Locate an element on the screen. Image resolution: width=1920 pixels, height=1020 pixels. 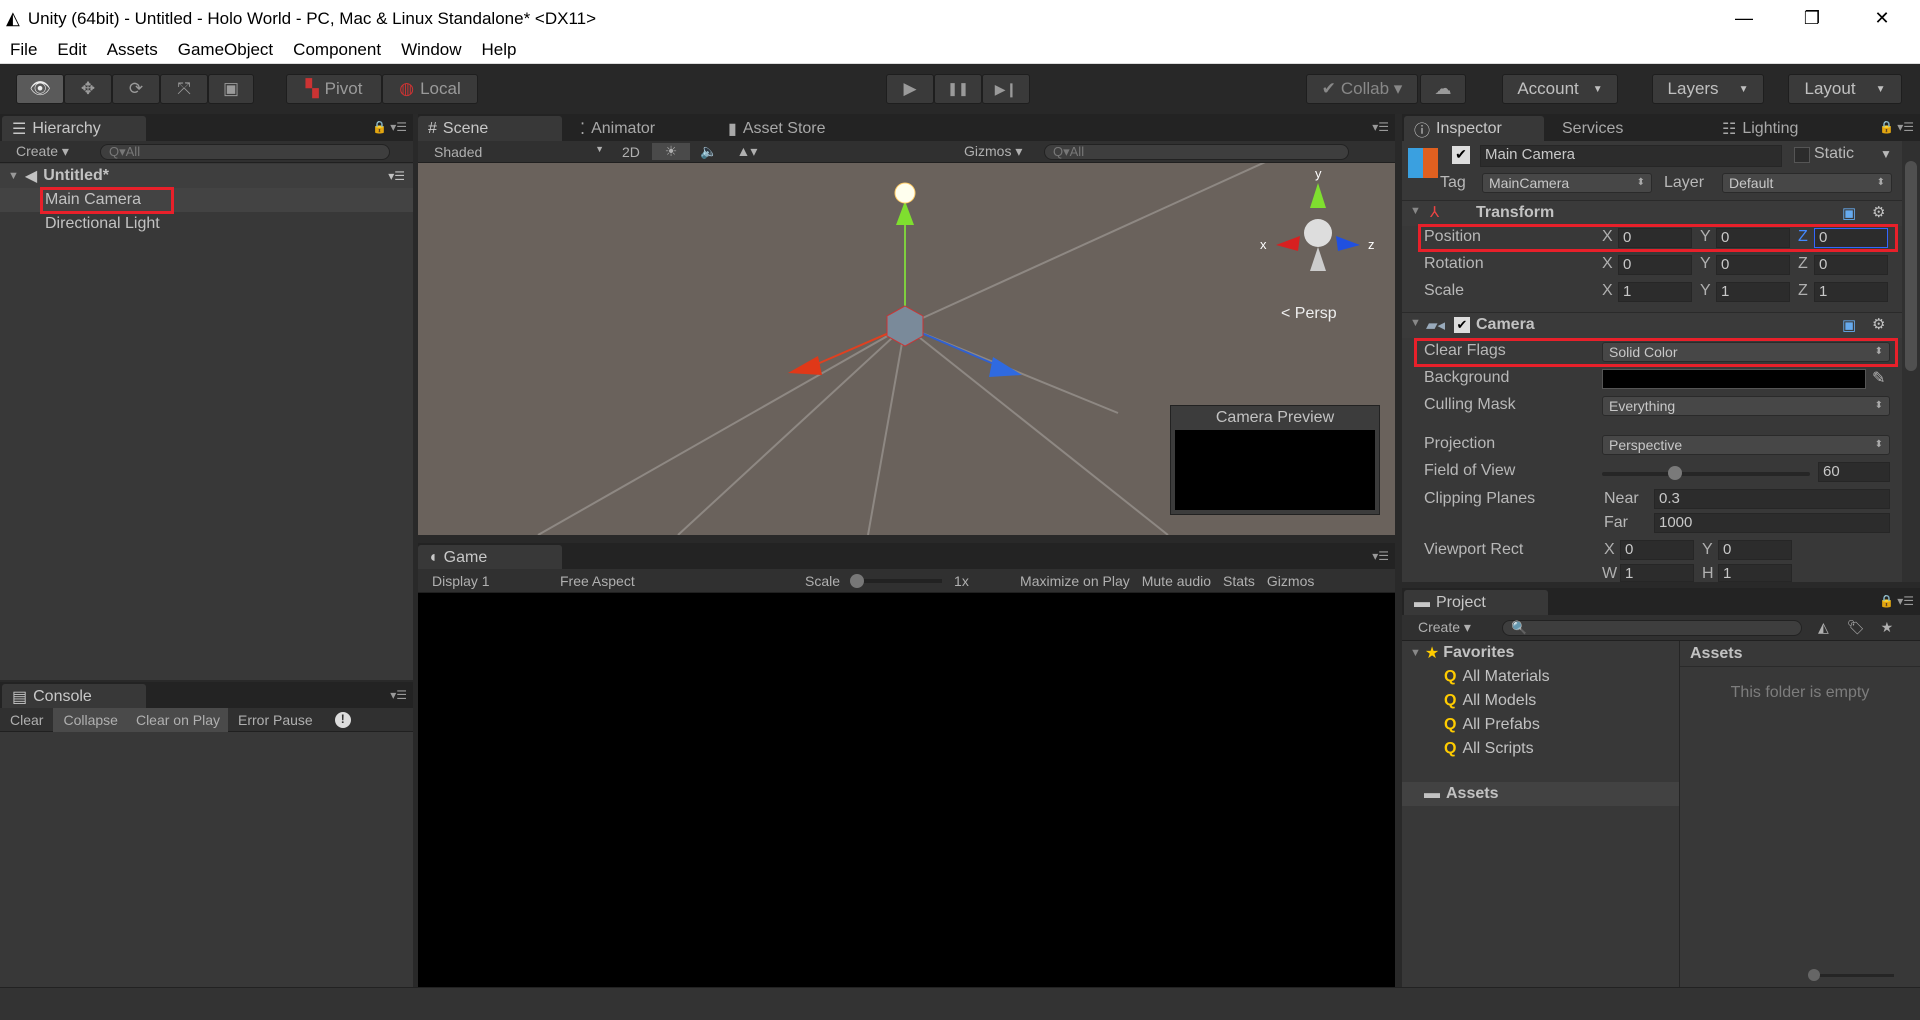
viewport-y-input: 0 is located at coordinates (1755, 550).